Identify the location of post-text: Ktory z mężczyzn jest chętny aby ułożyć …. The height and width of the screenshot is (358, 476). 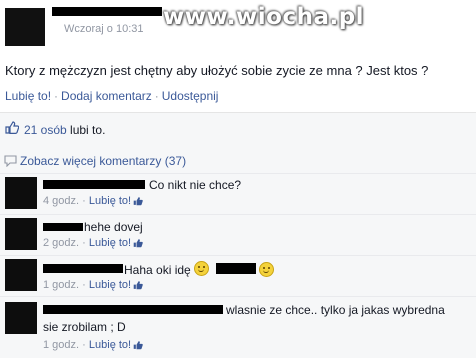
(217, 70).